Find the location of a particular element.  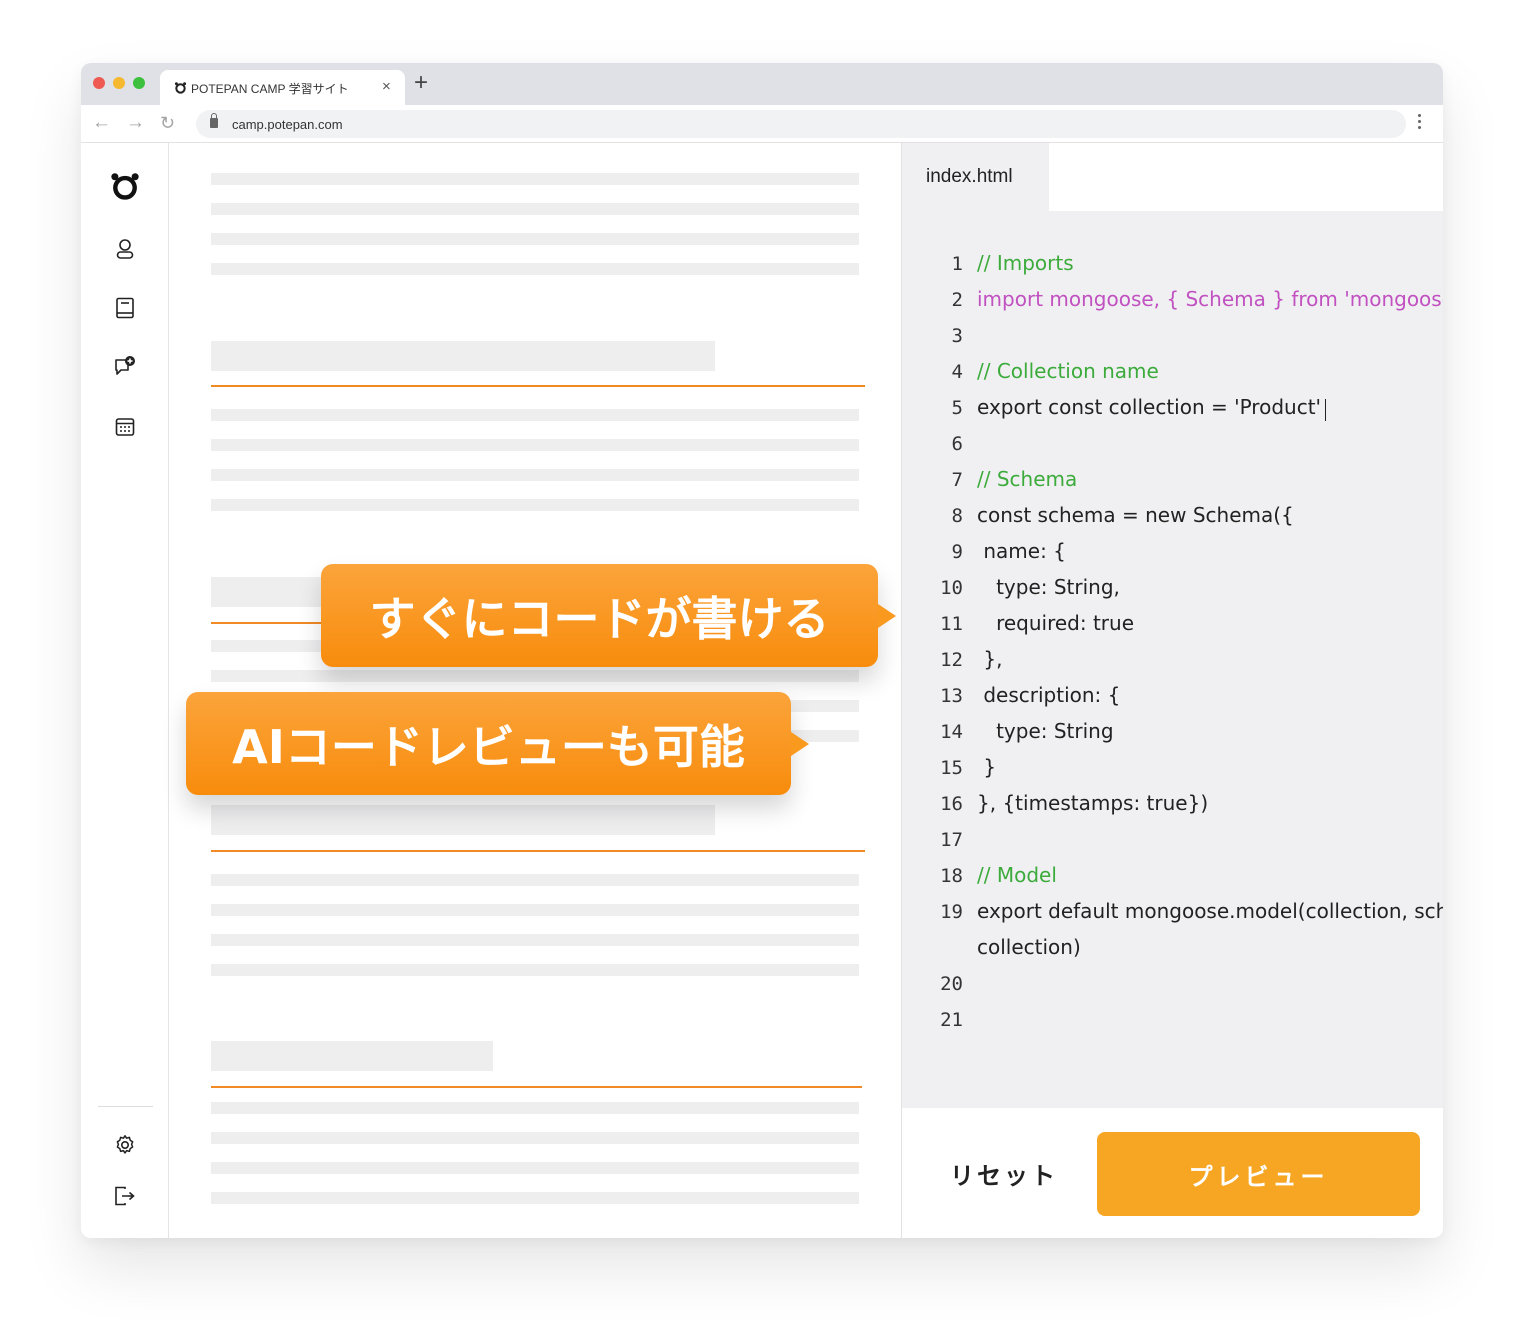

editor-tabstrip is located at coordinates (1246, 177).